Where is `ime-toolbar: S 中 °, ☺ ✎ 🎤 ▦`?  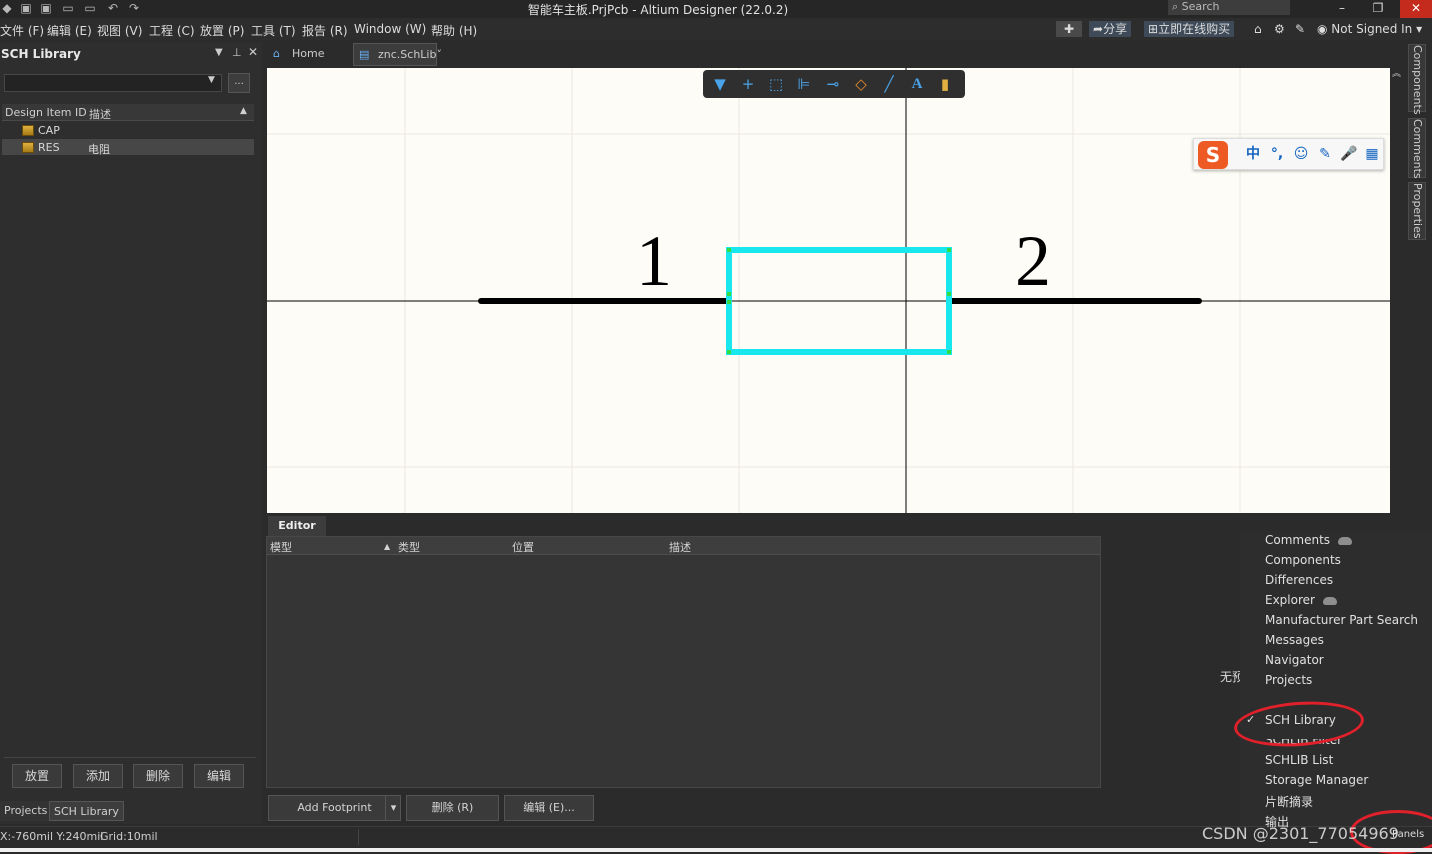
ime-toolbar: S 中 °, ☺ ✎ 🎤 ▦ is located at coordinates (1288, 154).